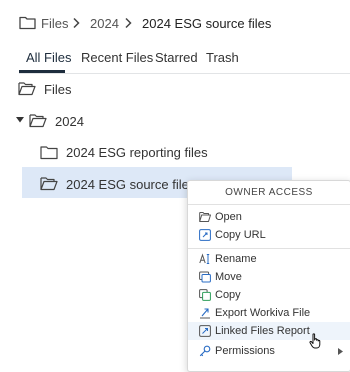  What do you see at coordinates (104, 24) in the screenshot?
I see `breadcrumb-item-2024: 2024` at bounding box center [104, 24].